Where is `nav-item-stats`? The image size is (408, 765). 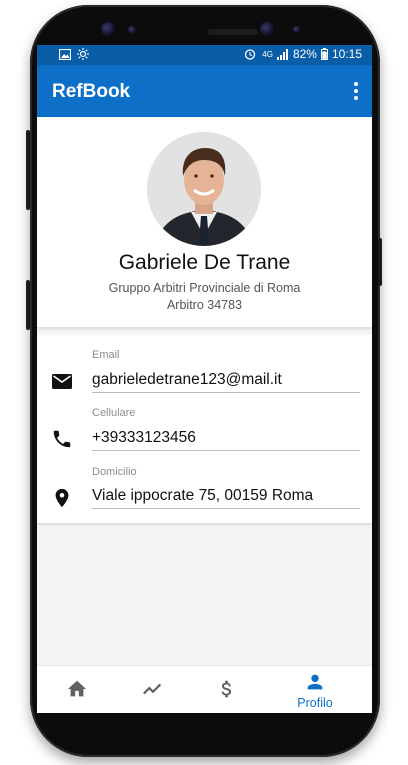 nav-item-stats is located at coordinates (153, 689).